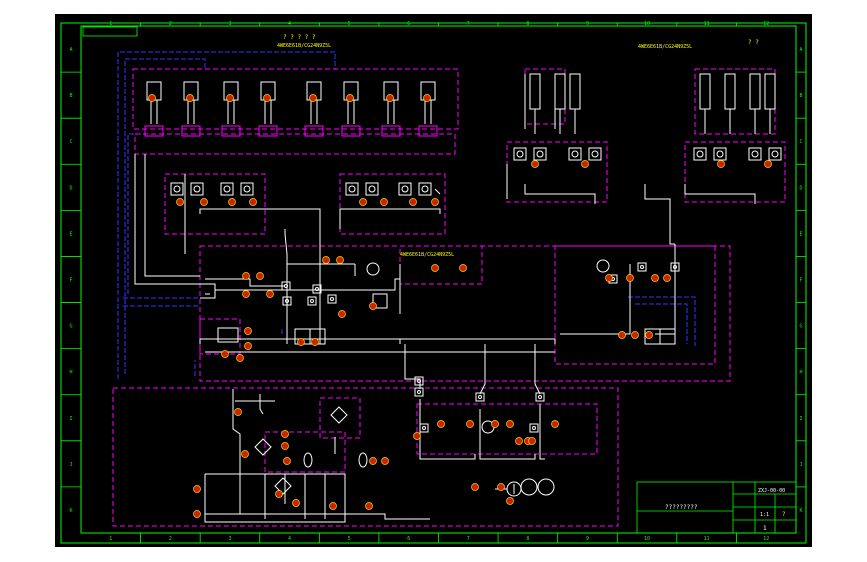 The height and width of the screenshot is (562, 867). What do you see at coordinates (527, 539) in the screenshot?
I see `column-number-bottom: 8` at bounding box center [527, 539].